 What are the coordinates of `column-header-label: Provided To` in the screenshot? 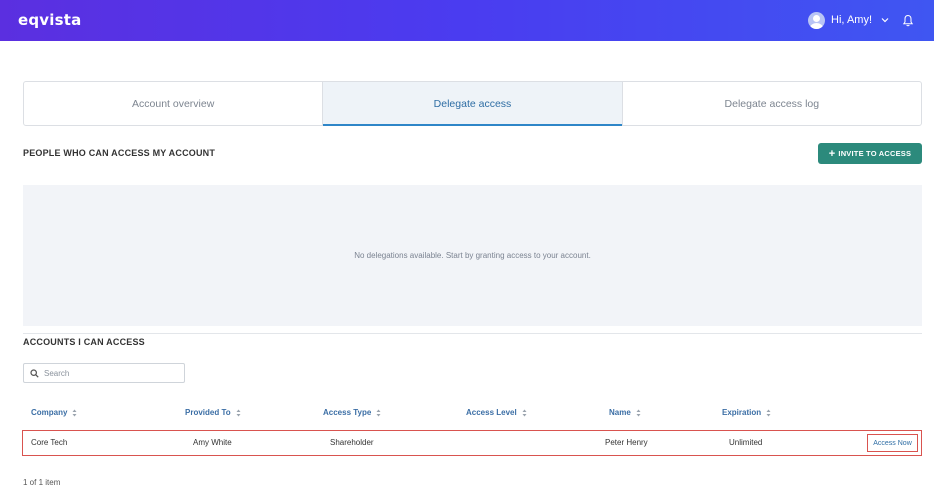 It's located at (208, 412).